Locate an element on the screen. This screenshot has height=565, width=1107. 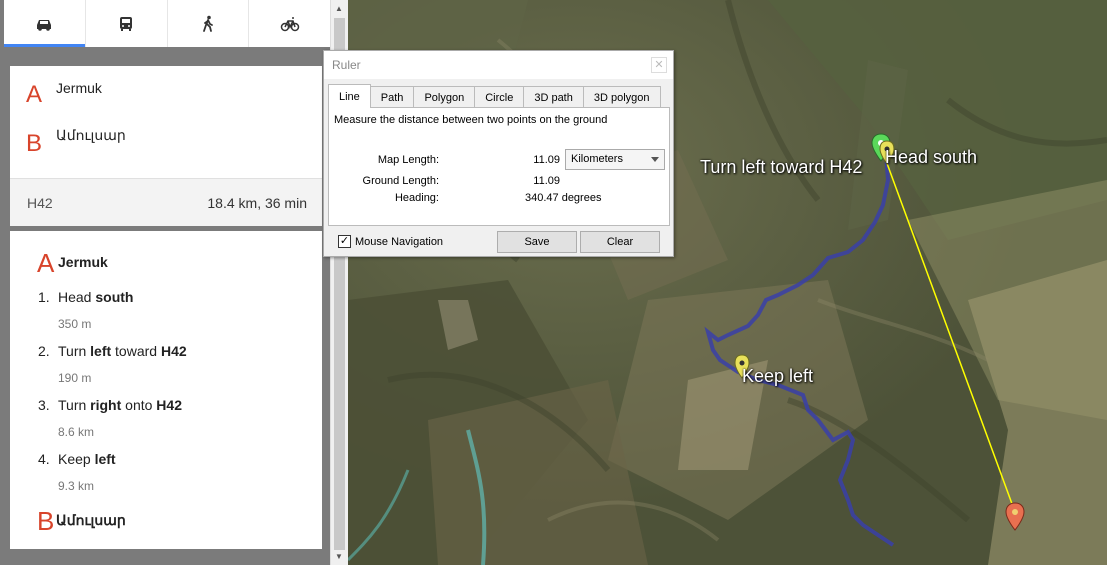
unit-select: Kilometers is located at coordinates (615, 159).